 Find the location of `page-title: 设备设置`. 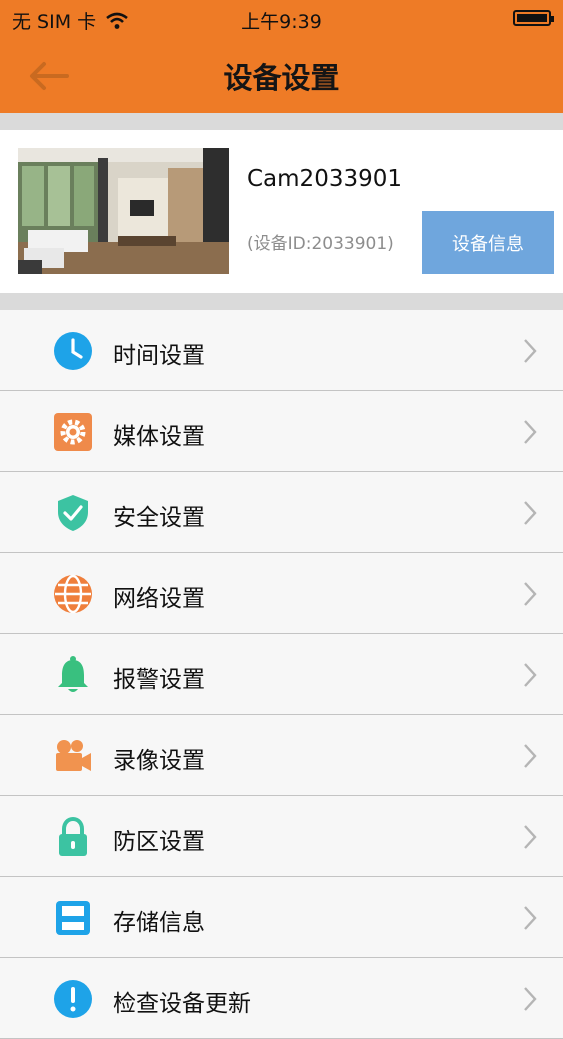

page-title: 设备设置 is located at coordinates (281, 78).